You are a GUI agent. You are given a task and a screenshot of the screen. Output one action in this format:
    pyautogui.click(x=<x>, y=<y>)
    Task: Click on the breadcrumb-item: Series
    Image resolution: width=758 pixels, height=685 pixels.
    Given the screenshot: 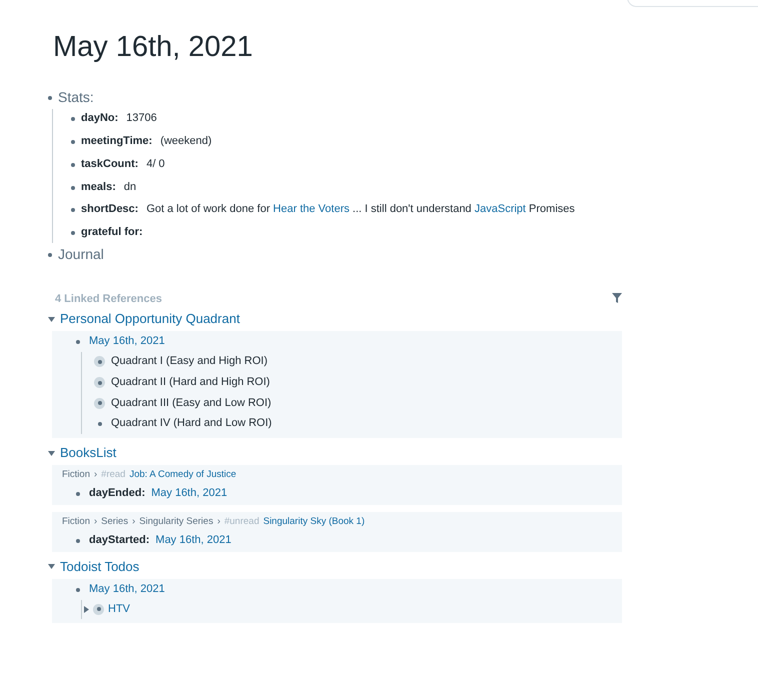 What is the action you would take?
    pyautogui.click(x=114, y=522)
    